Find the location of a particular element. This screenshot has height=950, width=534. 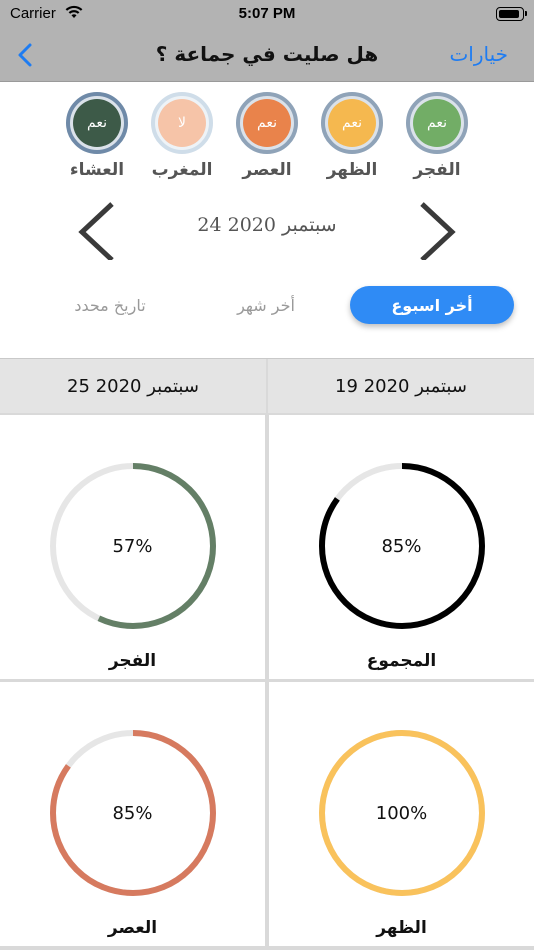

prayer-maghrib: لا المغرب is located at coordinates (182, 136).